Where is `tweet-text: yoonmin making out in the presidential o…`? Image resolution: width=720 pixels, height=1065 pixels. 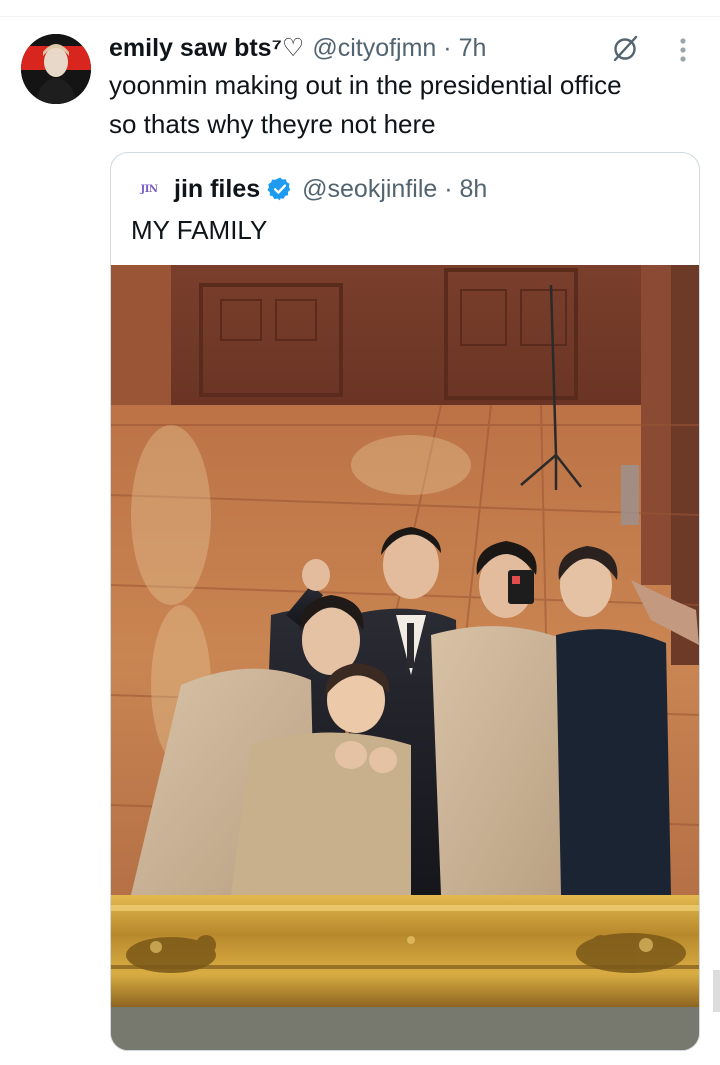
tweet-text: yoonmin making out in the presidential o… is located at coordinates (409, 105).